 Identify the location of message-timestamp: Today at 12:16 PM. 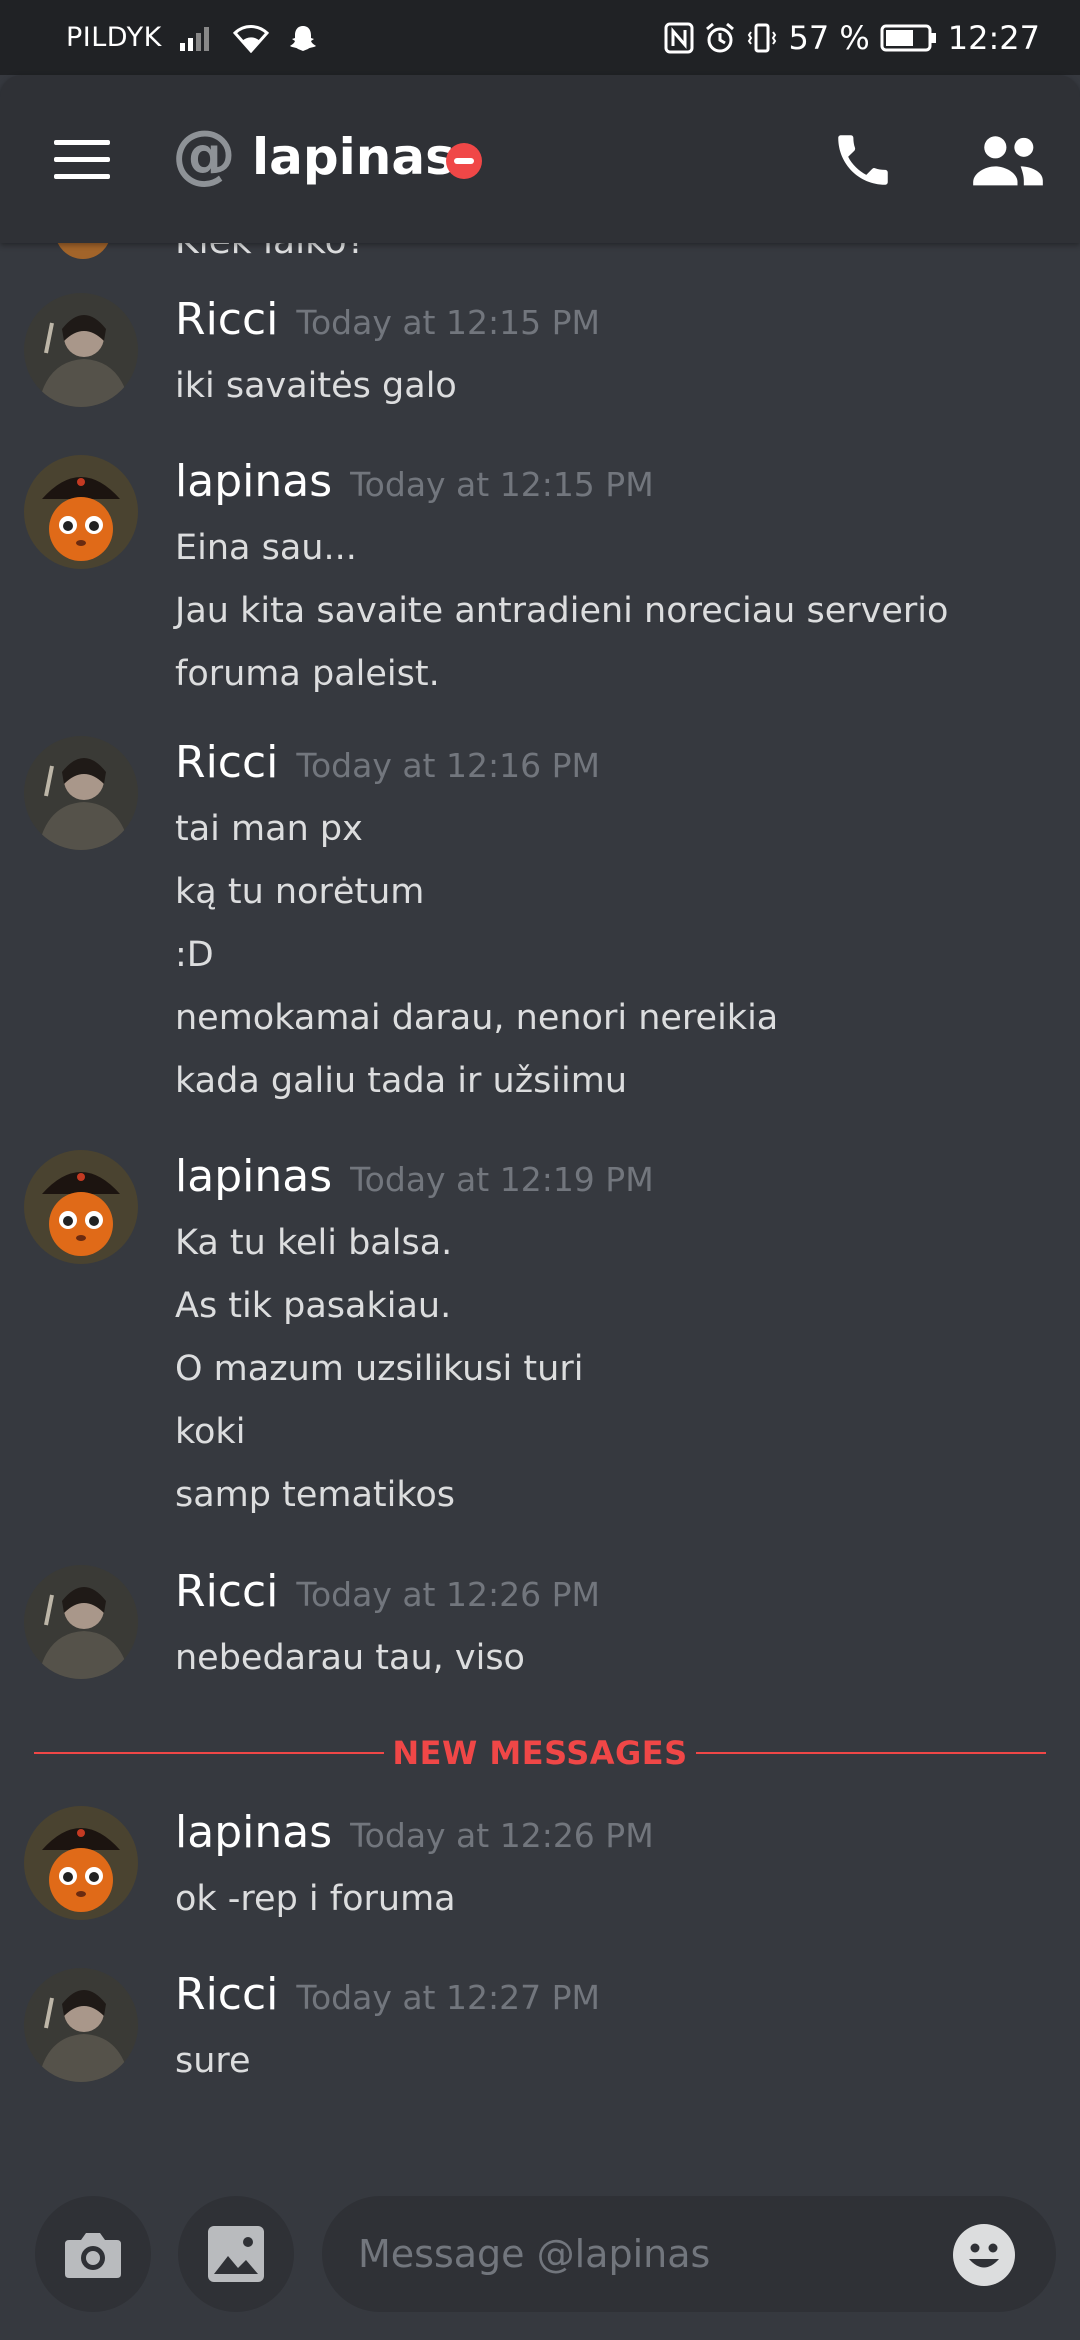
(448, 765).